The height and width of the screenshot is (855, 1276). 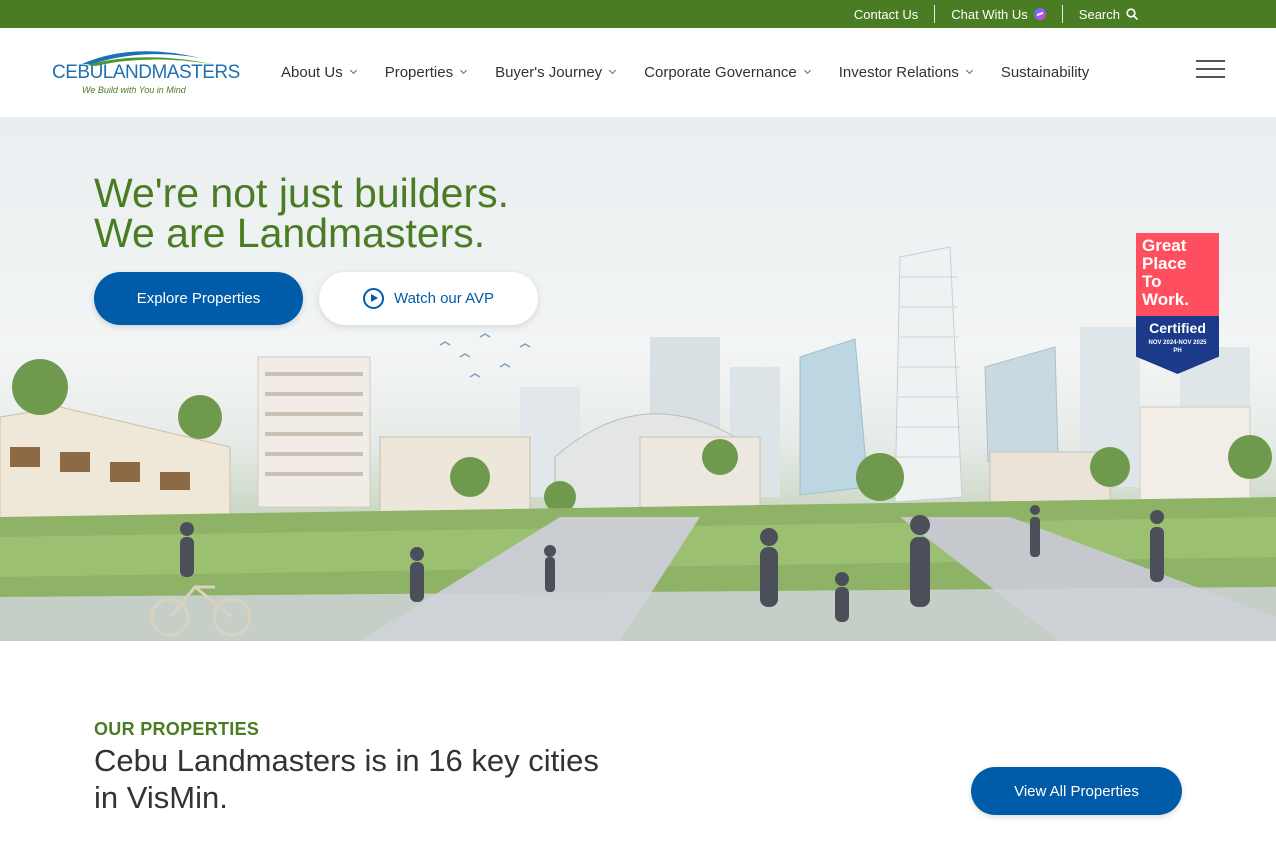 I want to click on contact-us-label: Contact Us, so click(x=886, y=14).